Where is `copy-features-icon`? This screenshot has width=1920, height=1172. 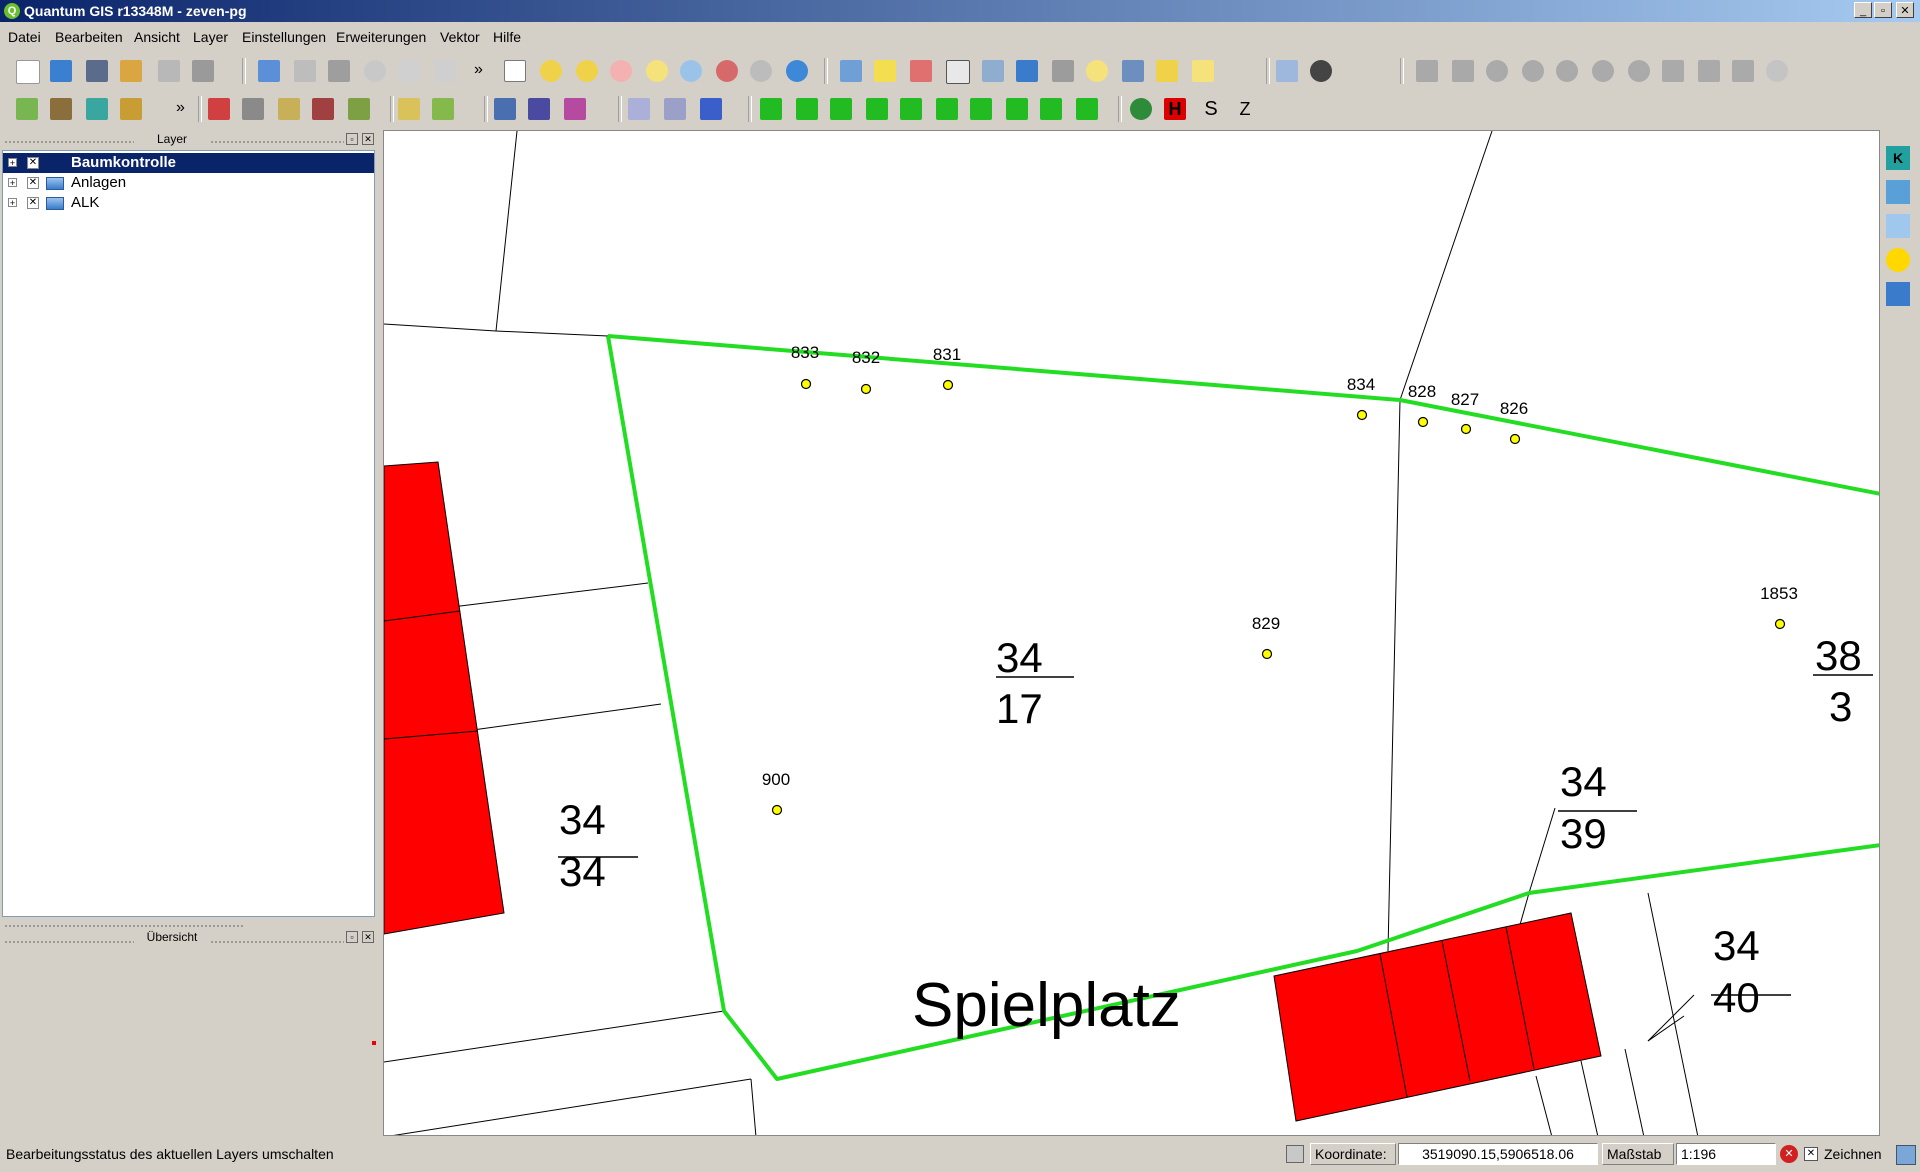
copy-features-icon is located at coordinates (445, 71).